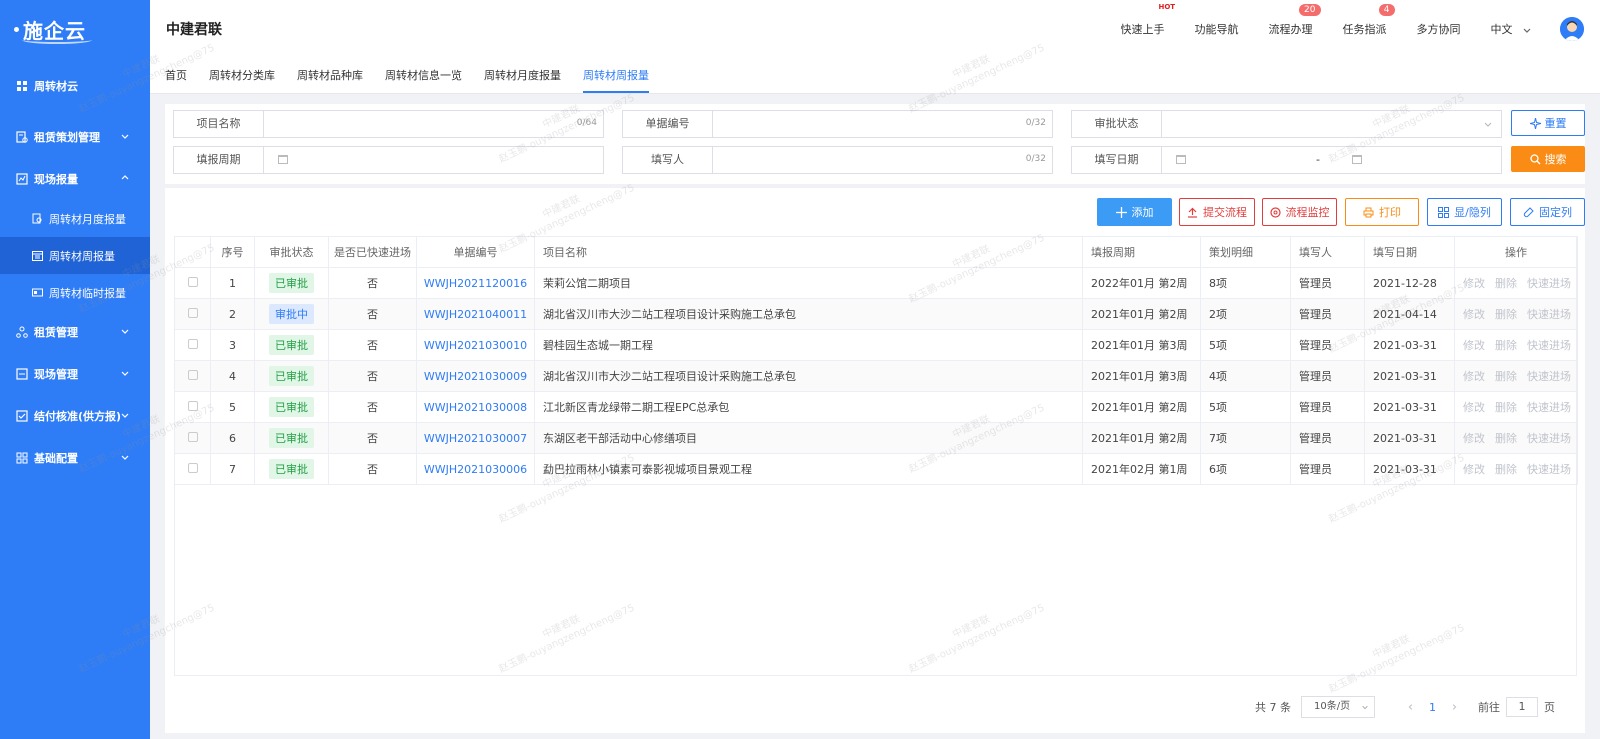 The image size is (1600, 739). I want to click on row-select-cell, so click(192, 345).